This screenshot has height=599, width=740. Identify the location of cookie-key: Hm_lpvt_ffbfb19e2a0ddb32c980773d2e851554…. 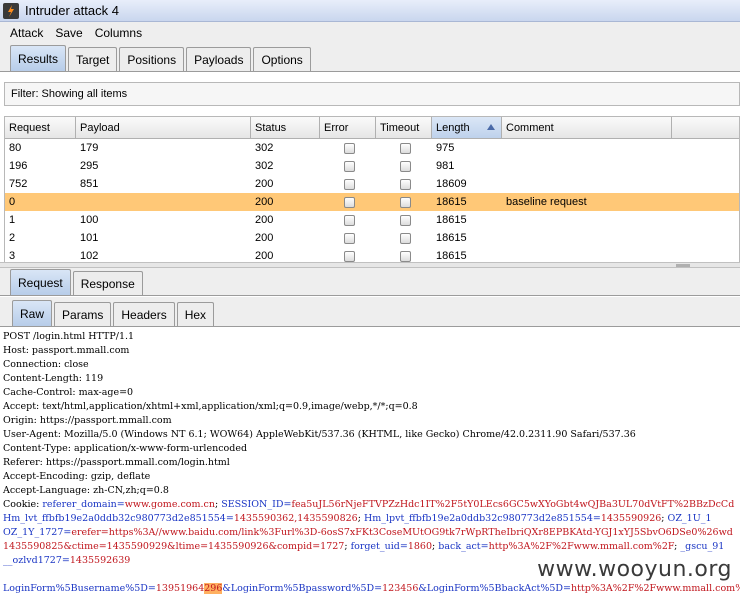
(482, 518).